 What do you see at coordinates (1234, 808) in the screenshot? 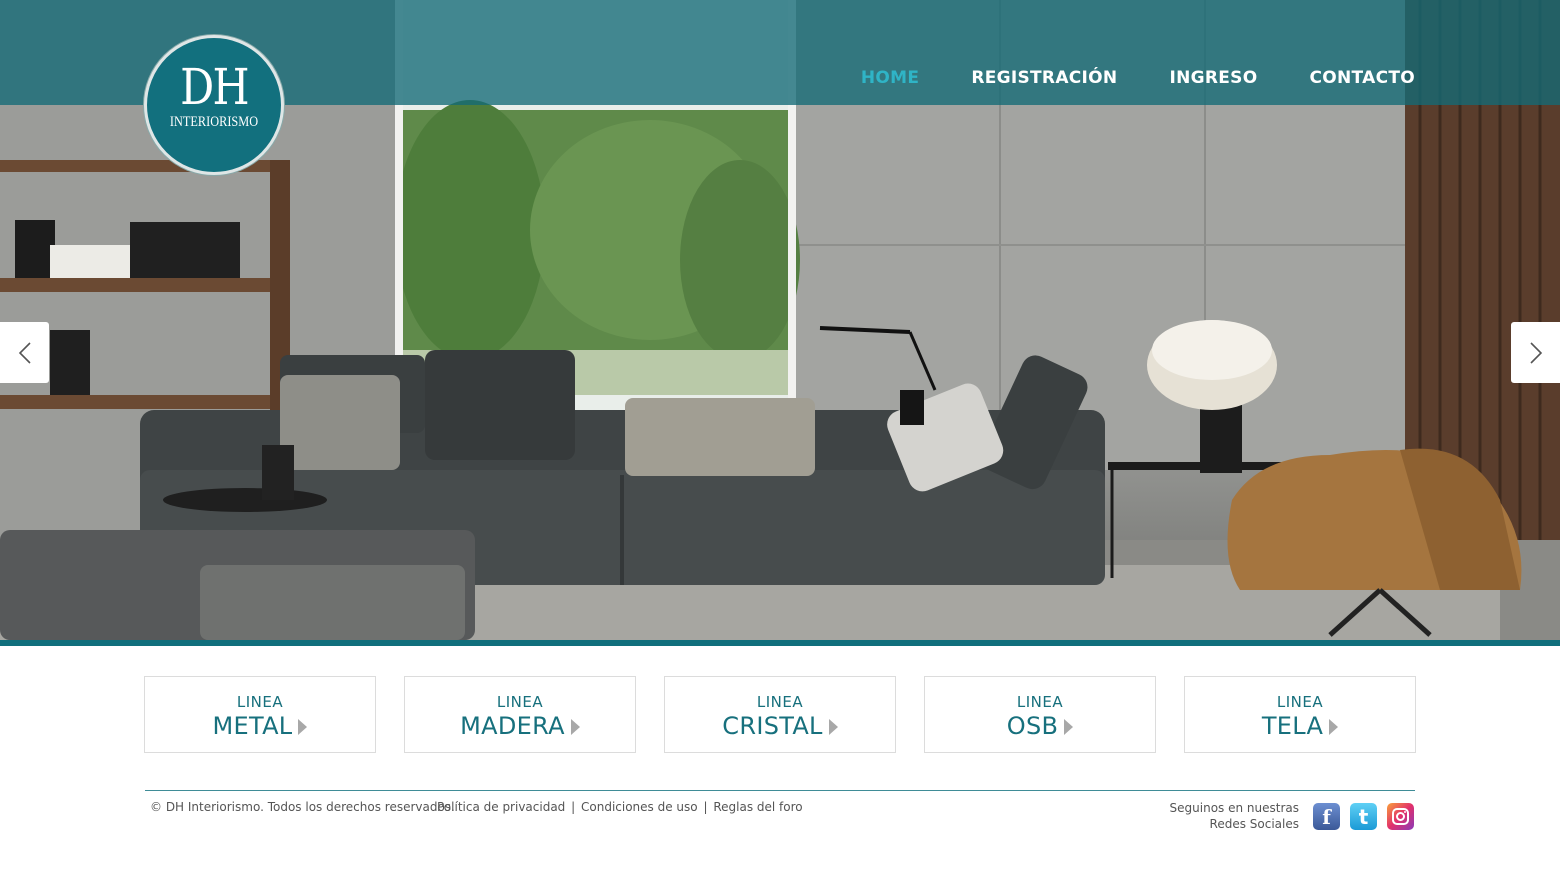
I see `social-caption-line1: Seguinos en nuestras` at bounding box center [1234, 808].